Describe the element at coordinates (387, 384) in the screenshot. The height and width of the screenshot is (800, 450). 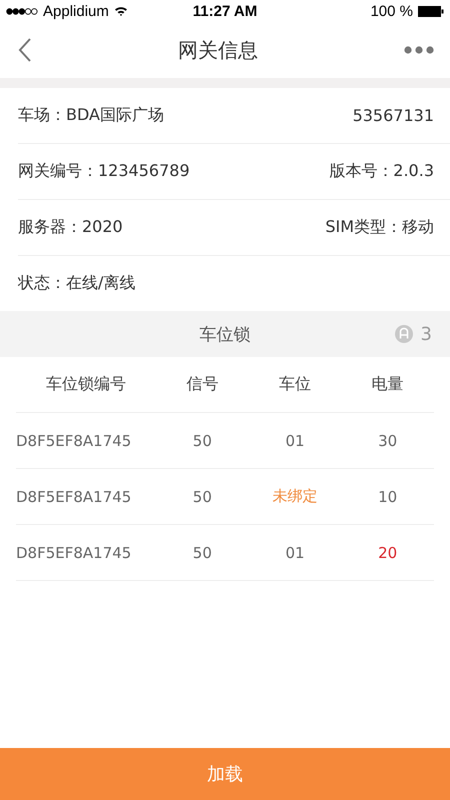
I see `column-header: 电量` at that location.